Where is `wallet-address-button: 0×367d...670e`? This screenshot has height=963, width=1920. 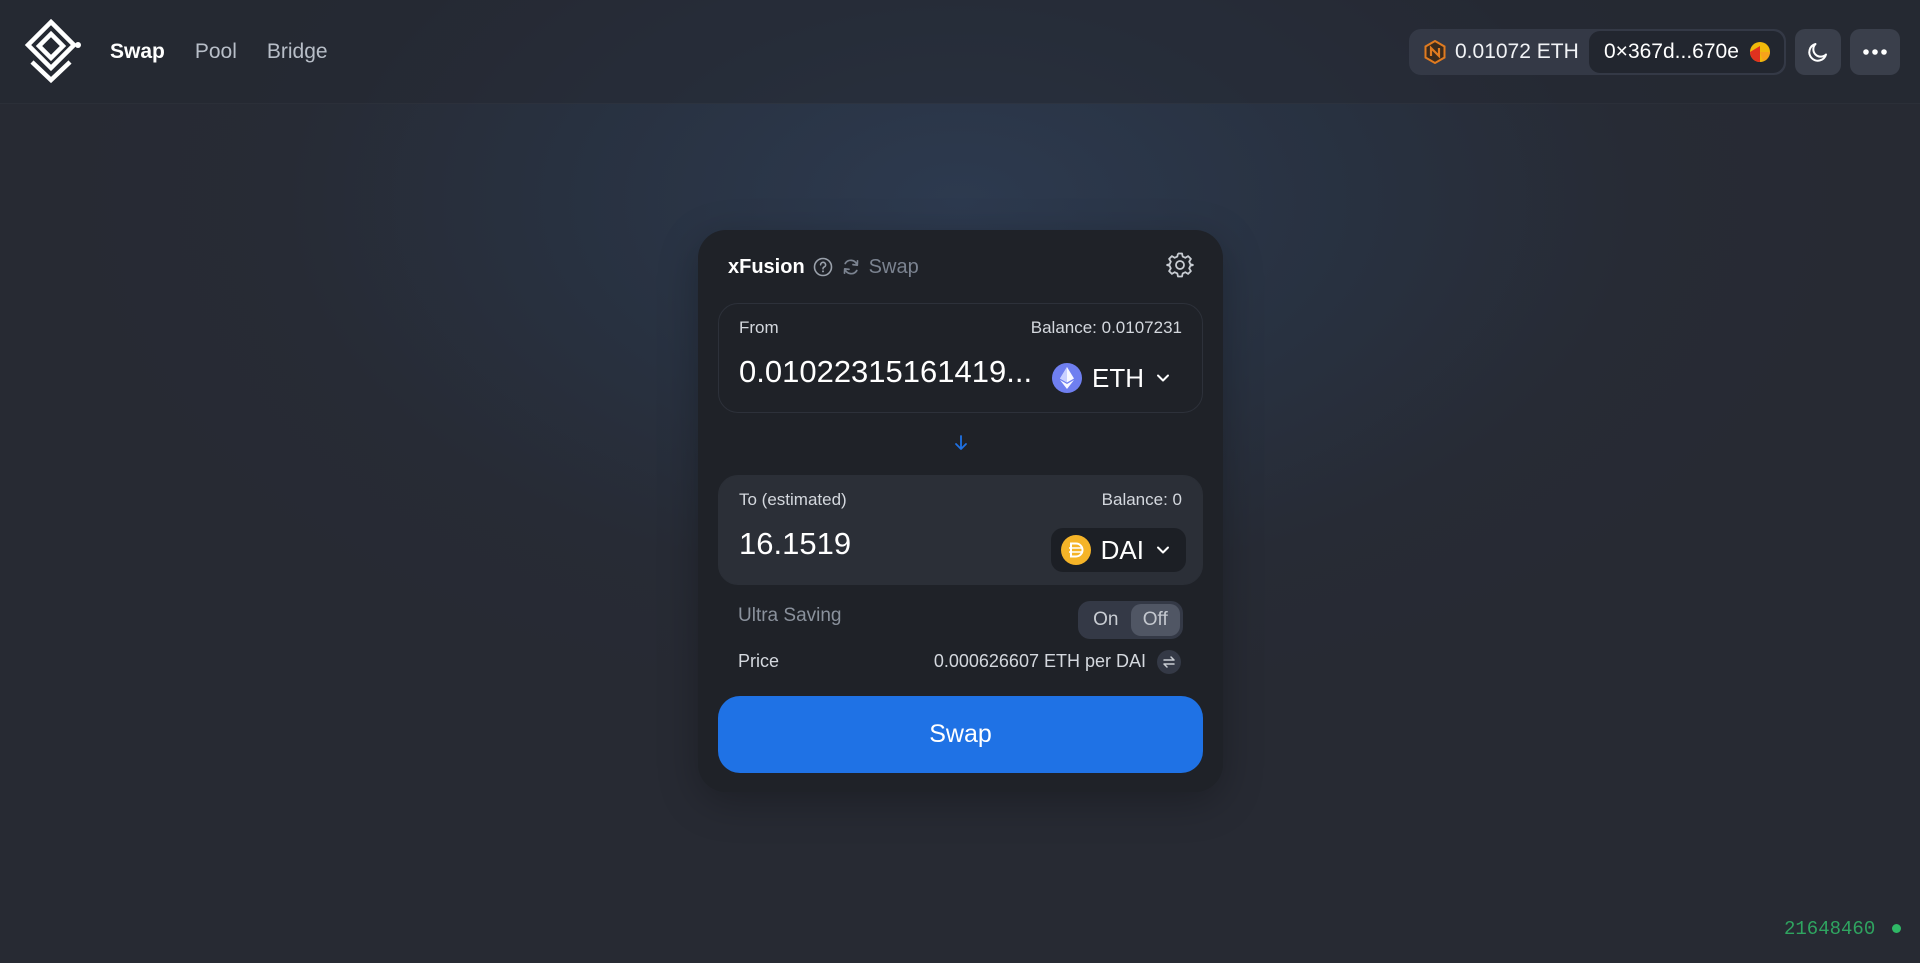
wallet-address-button: 0×367d...670e is located at coordinates (1686, 52).